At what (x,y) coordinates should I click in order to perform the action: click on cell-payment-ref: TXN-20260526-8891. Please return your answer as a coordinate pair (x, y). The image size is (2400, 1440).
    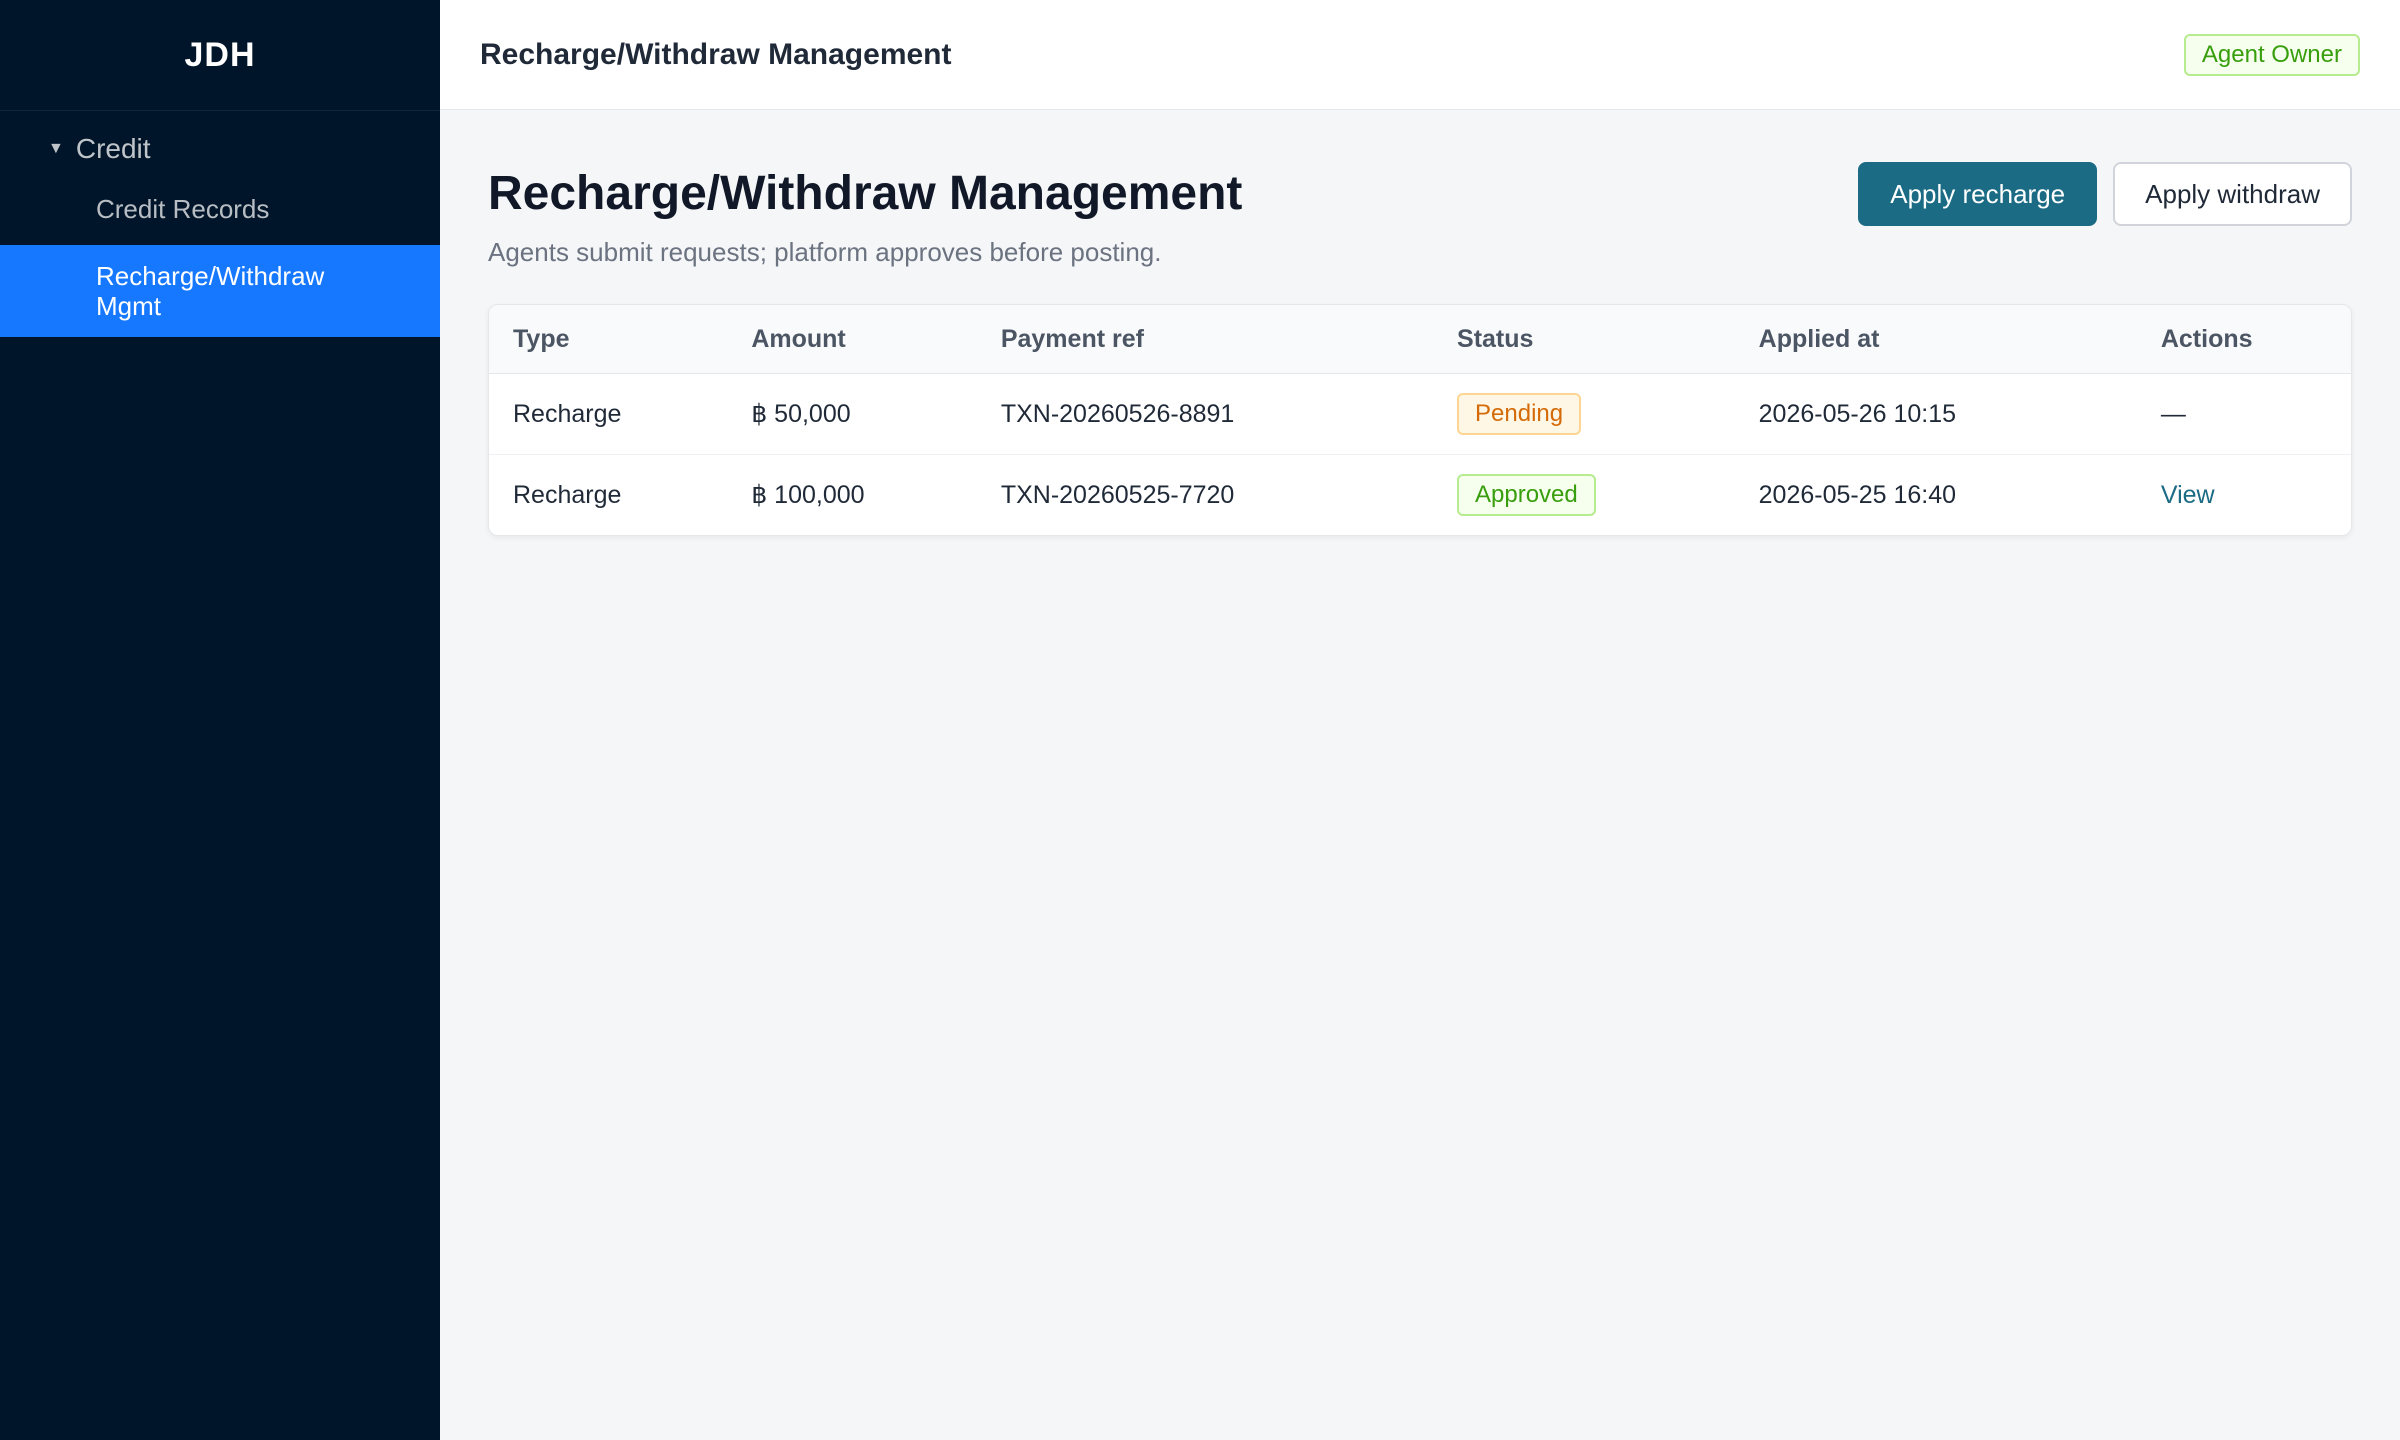
    Looking at the image, I should click on (1205, 414).